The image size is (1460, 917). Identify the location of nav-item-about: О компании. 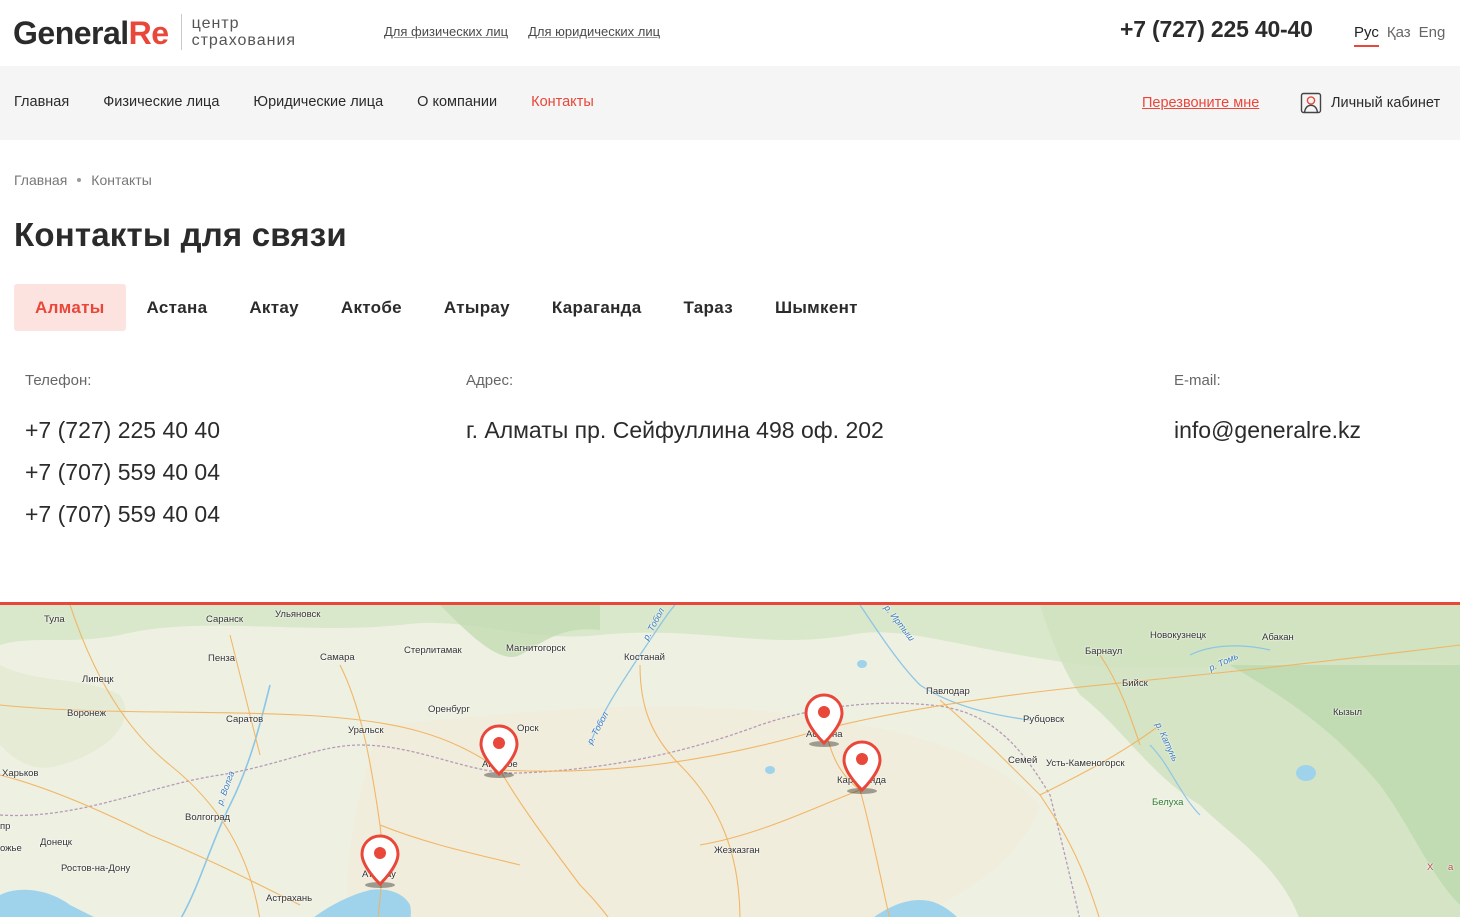
(457, 102).